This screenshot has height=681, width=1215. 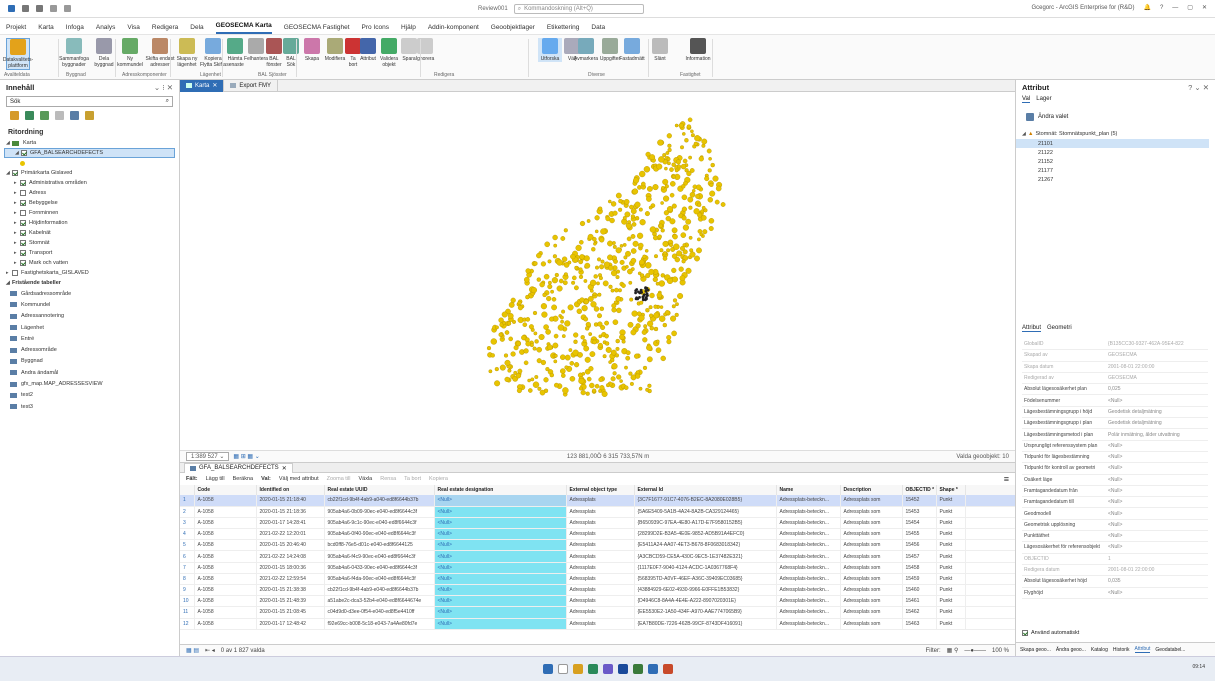 I want to click on close-icon: ✕, so click(x=1204, y=7).